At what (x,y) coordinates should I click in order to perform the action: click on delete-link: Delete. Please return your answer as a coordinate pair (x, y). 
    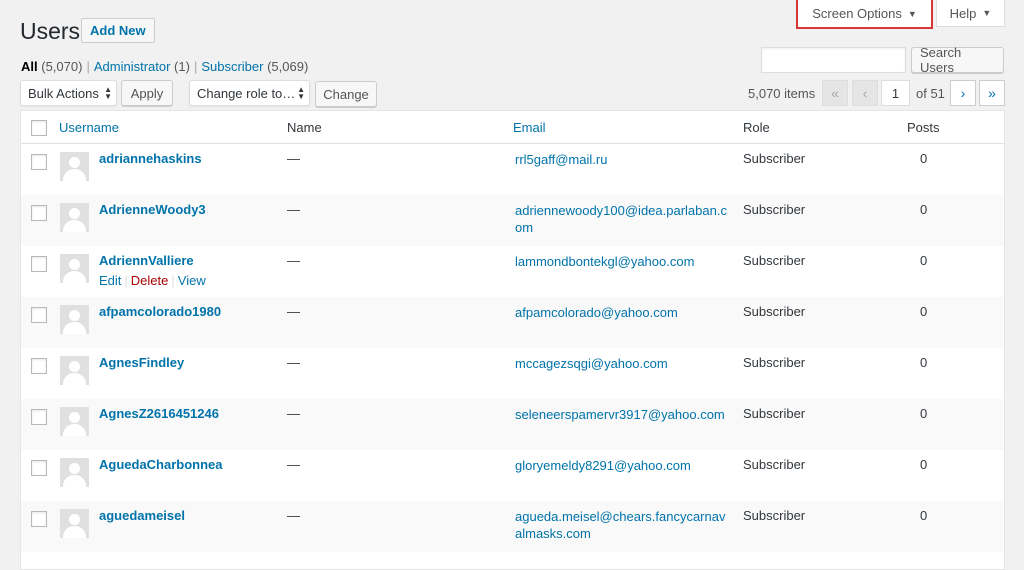
    Looking at the image, I should click on (150, 280).